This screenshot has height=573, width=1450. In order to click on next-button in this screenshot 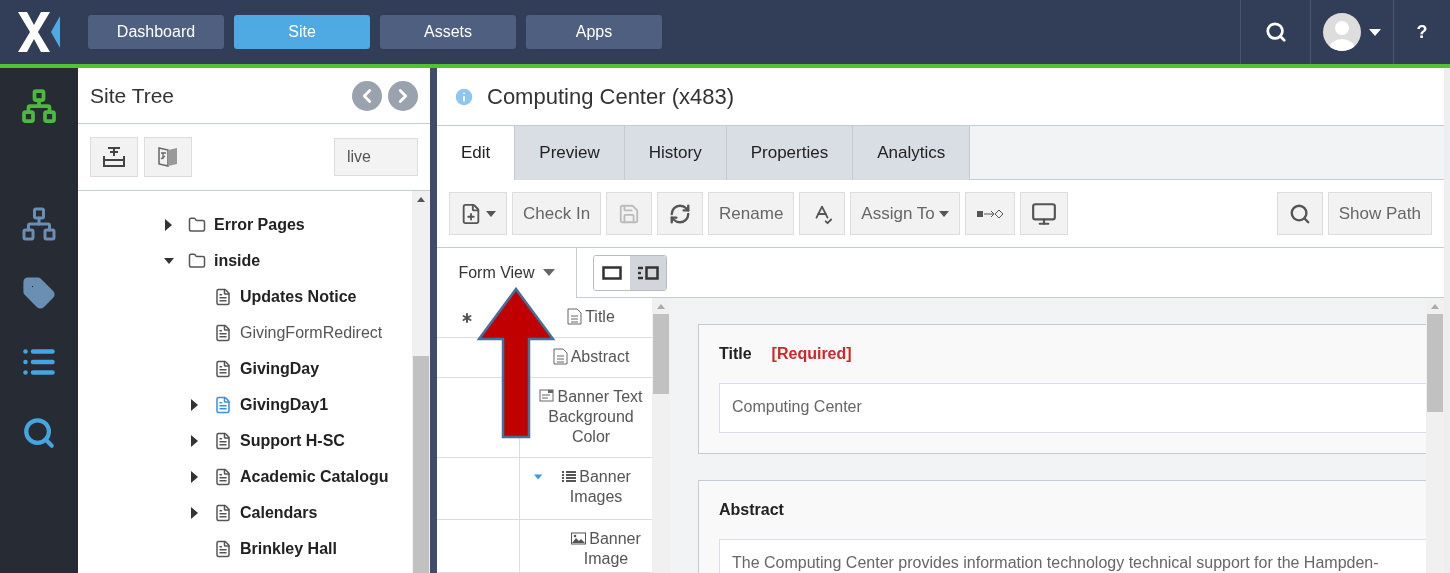, I will do `click(403, 95)`.